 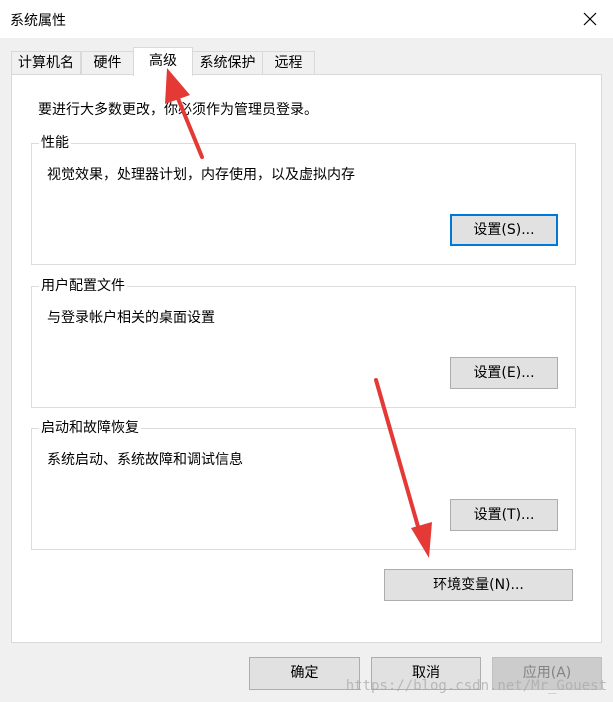 What do you see at coordinates (201, 175) in the screenshot?
I see `performance-description: 视觉效果，处理器计划，内存使用，以及虚拟内存` at bounding box center [201, 175].